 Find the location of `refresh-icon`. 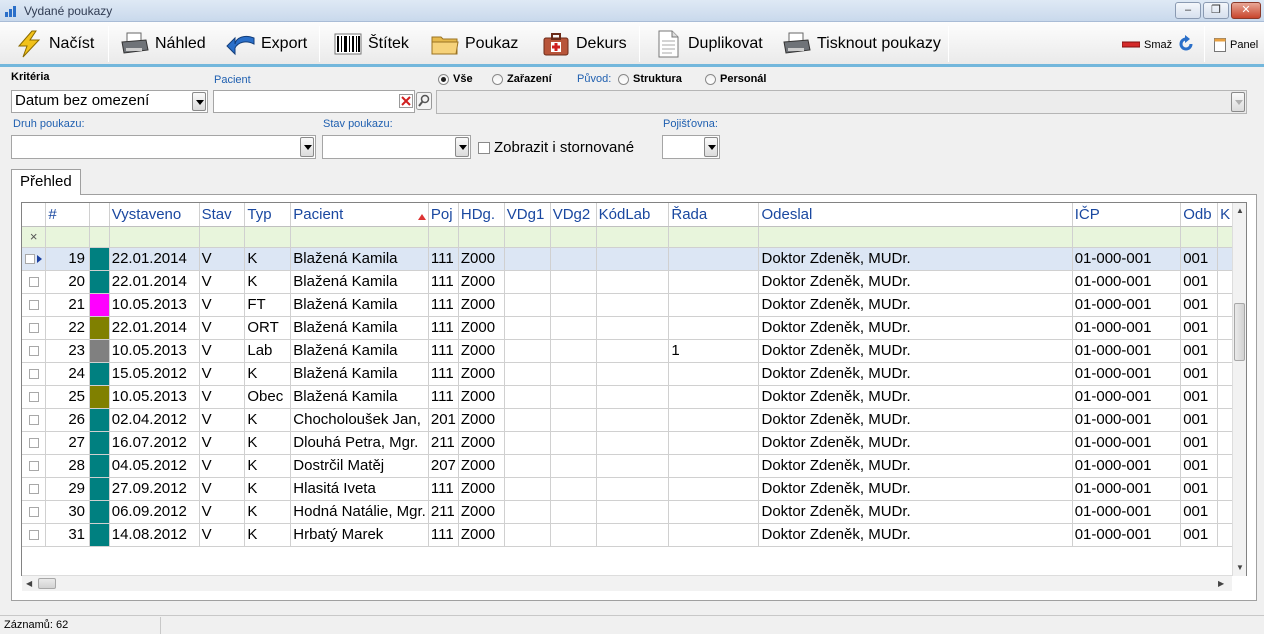

refresh-icon is located at coordinates (1186, 44).